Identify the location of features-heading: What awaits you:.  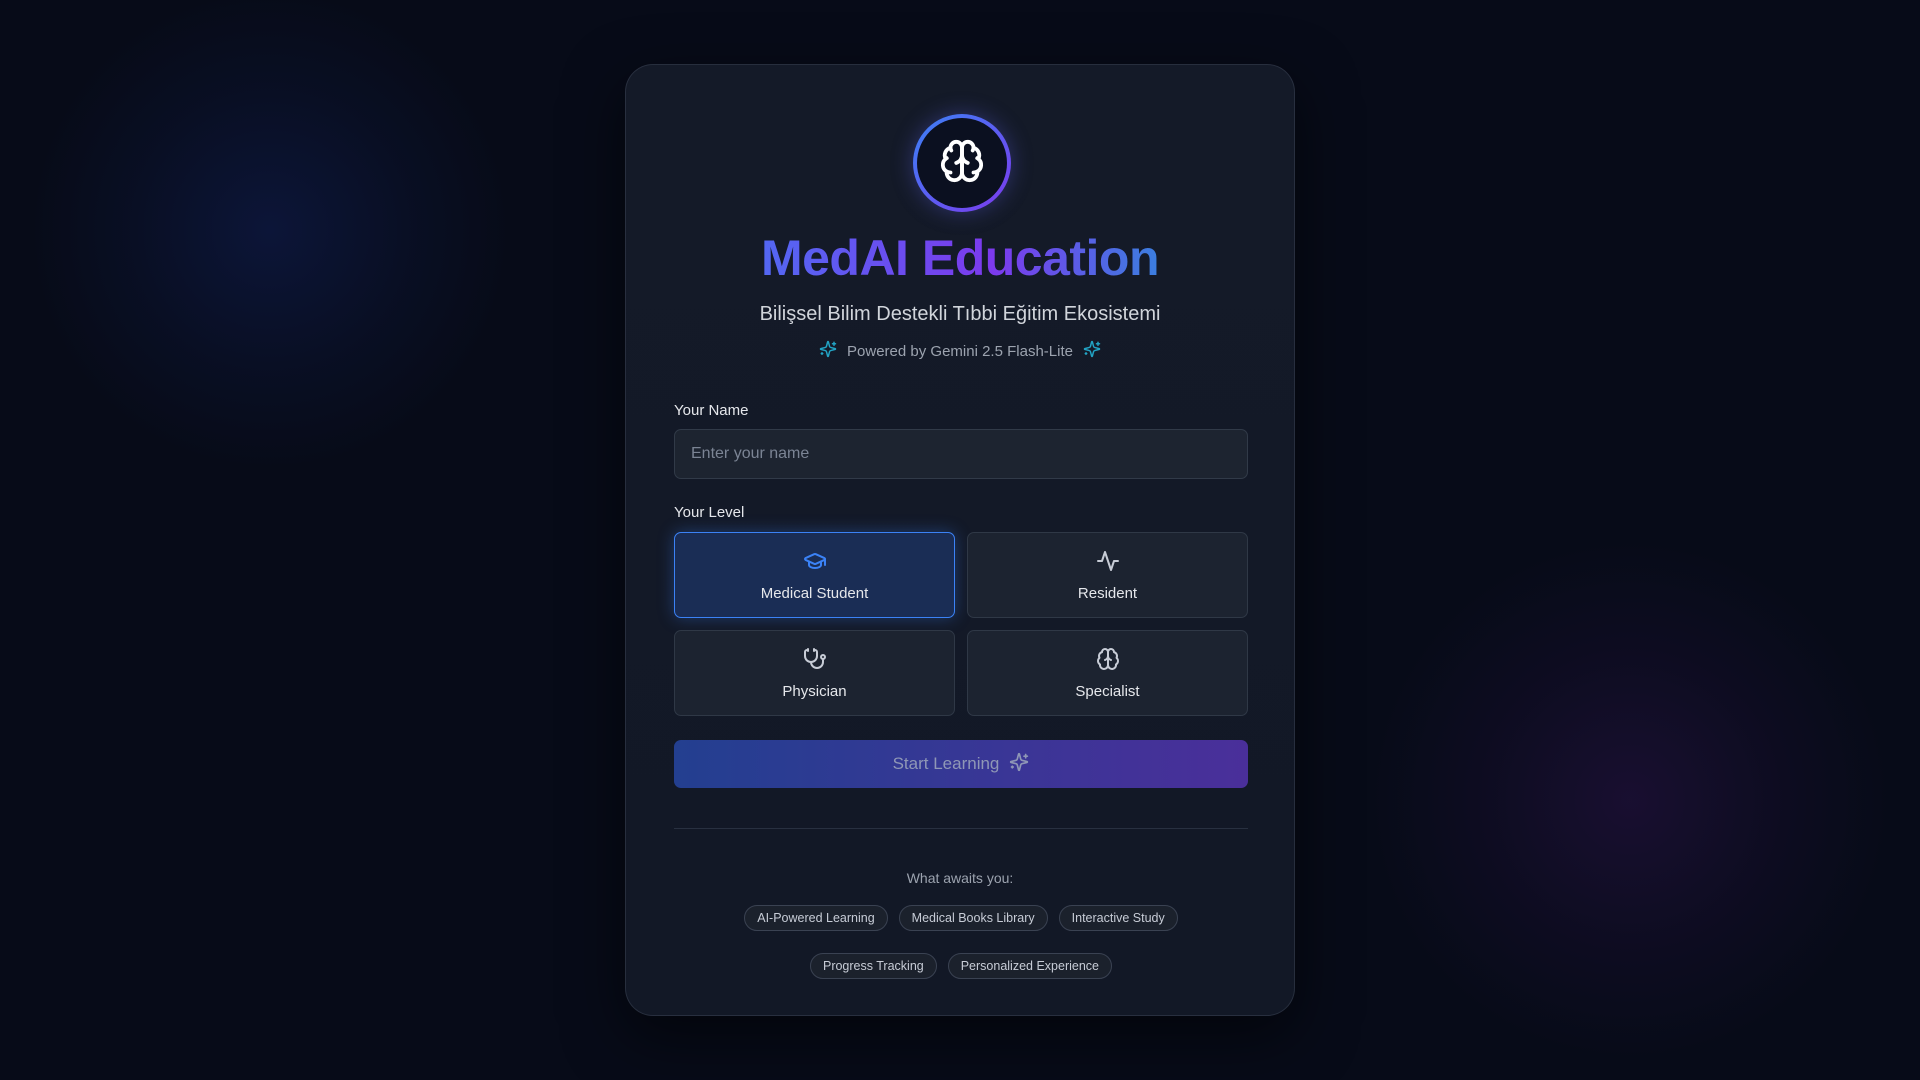
(960, 878).